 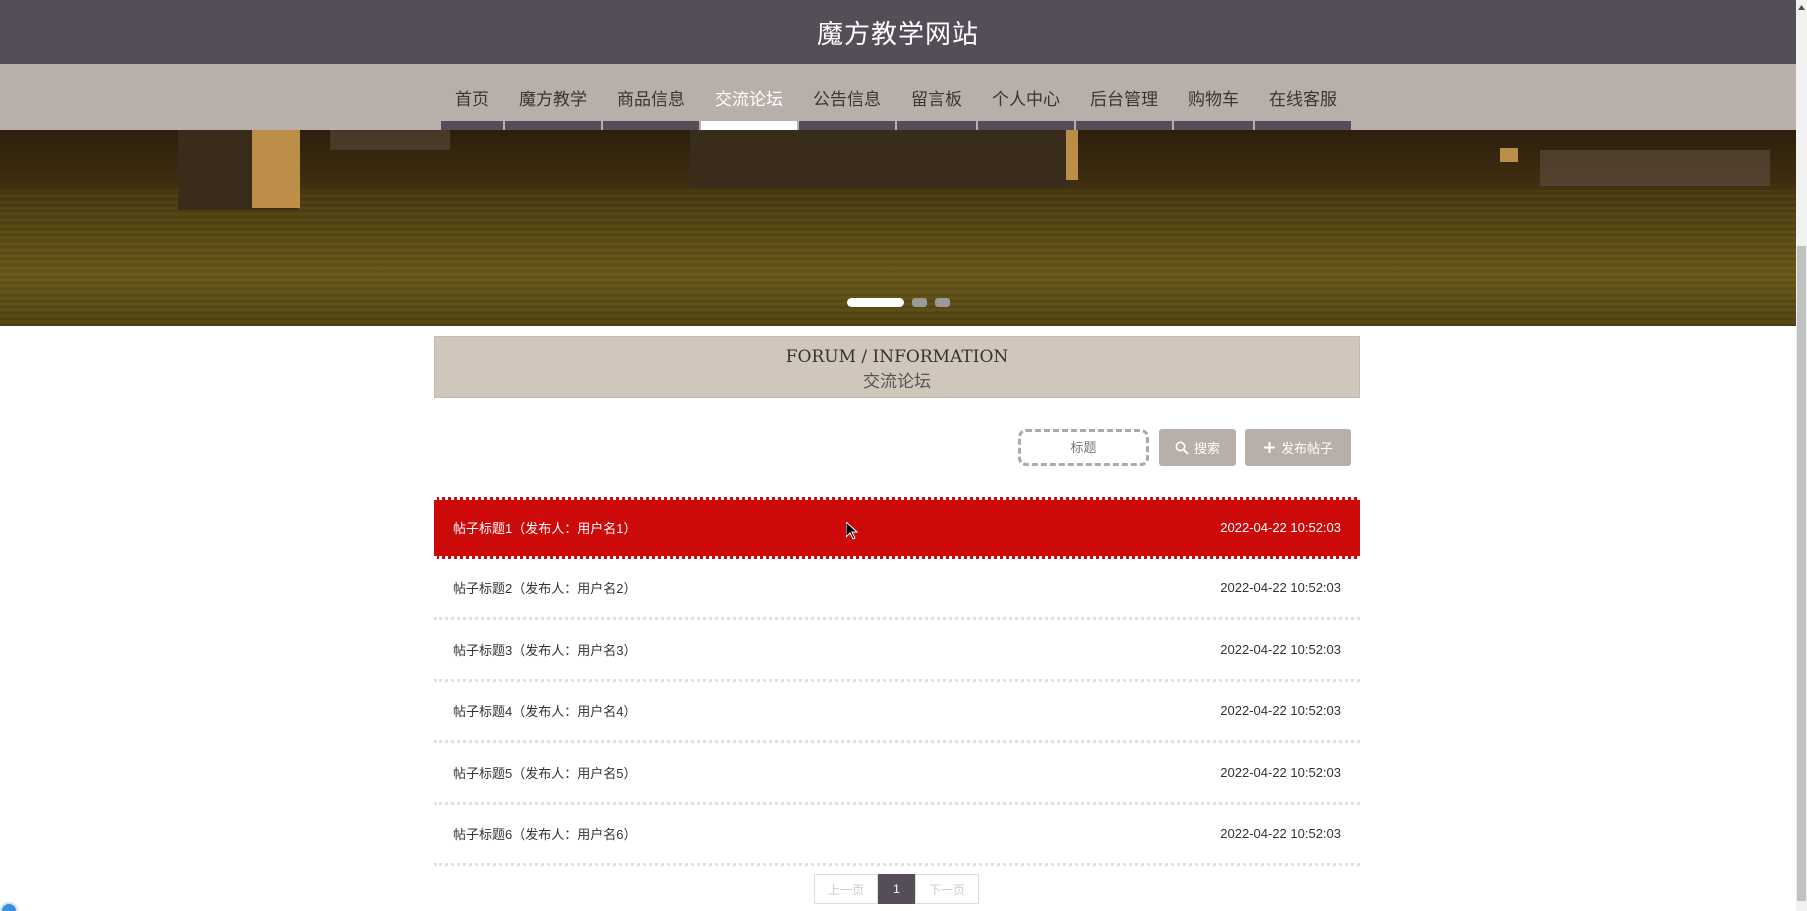 I want to click on add-post-button: 发布帖子, so click(x=1298, y=447).